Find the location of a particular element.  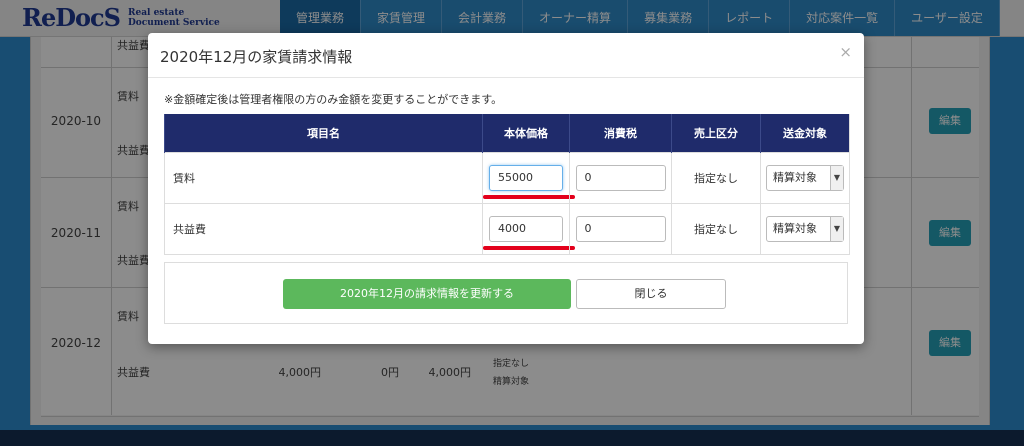

price-input: 55000 is located at coordinates (526, 178).